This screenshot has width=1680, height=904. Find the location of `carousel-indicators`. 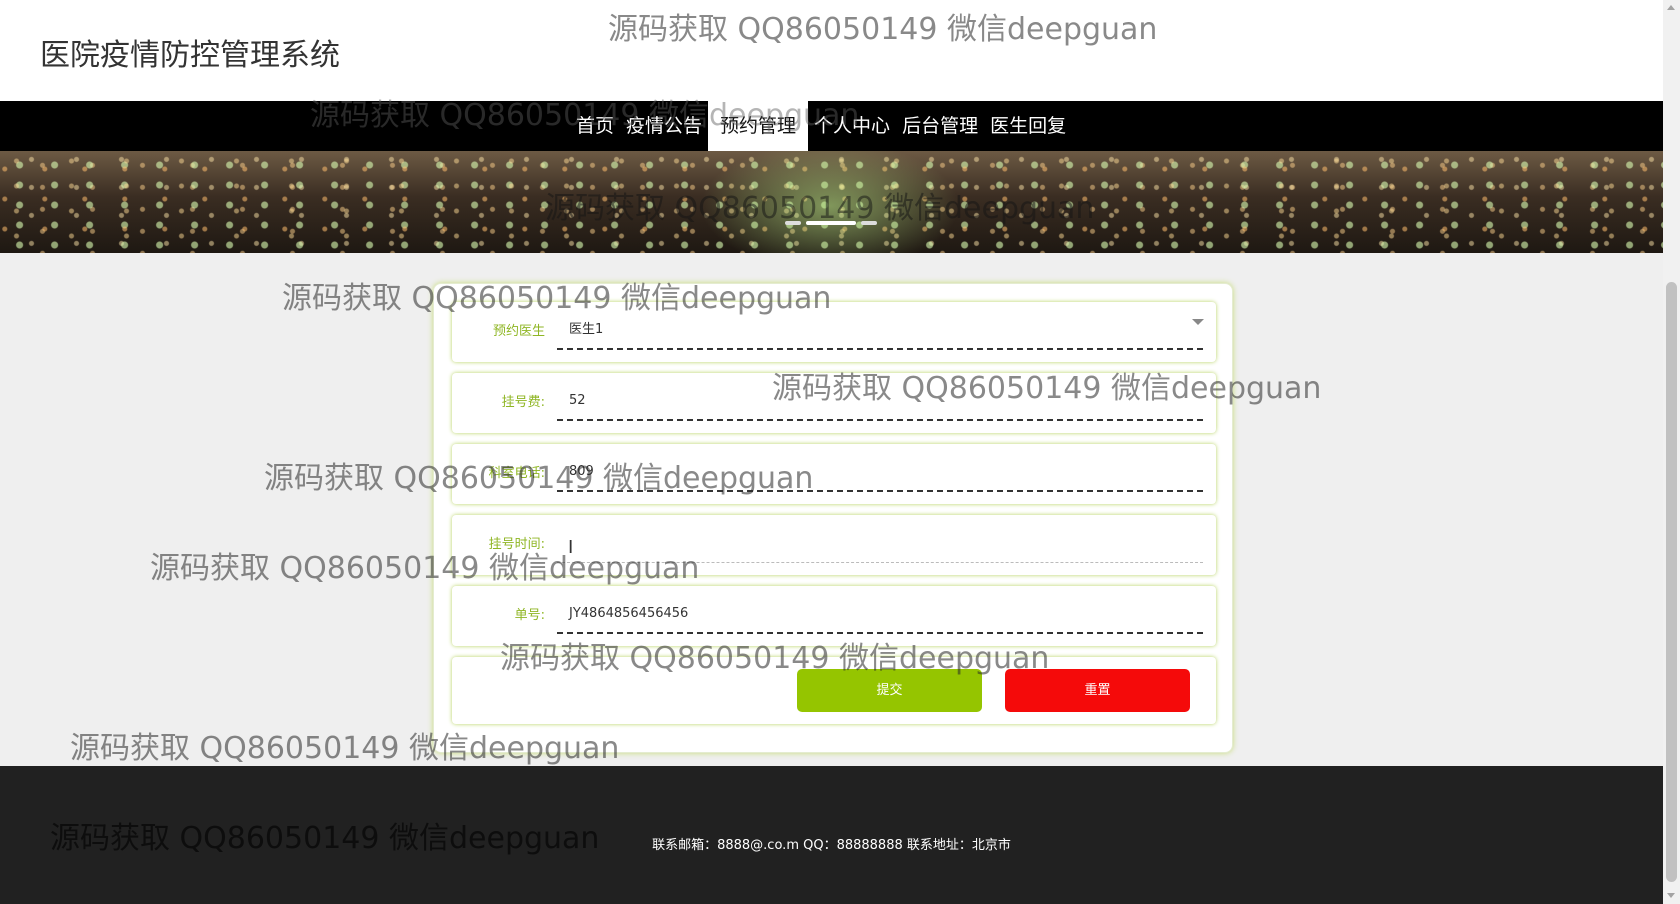

carousel-indicators is located at coordinates (831, 223).